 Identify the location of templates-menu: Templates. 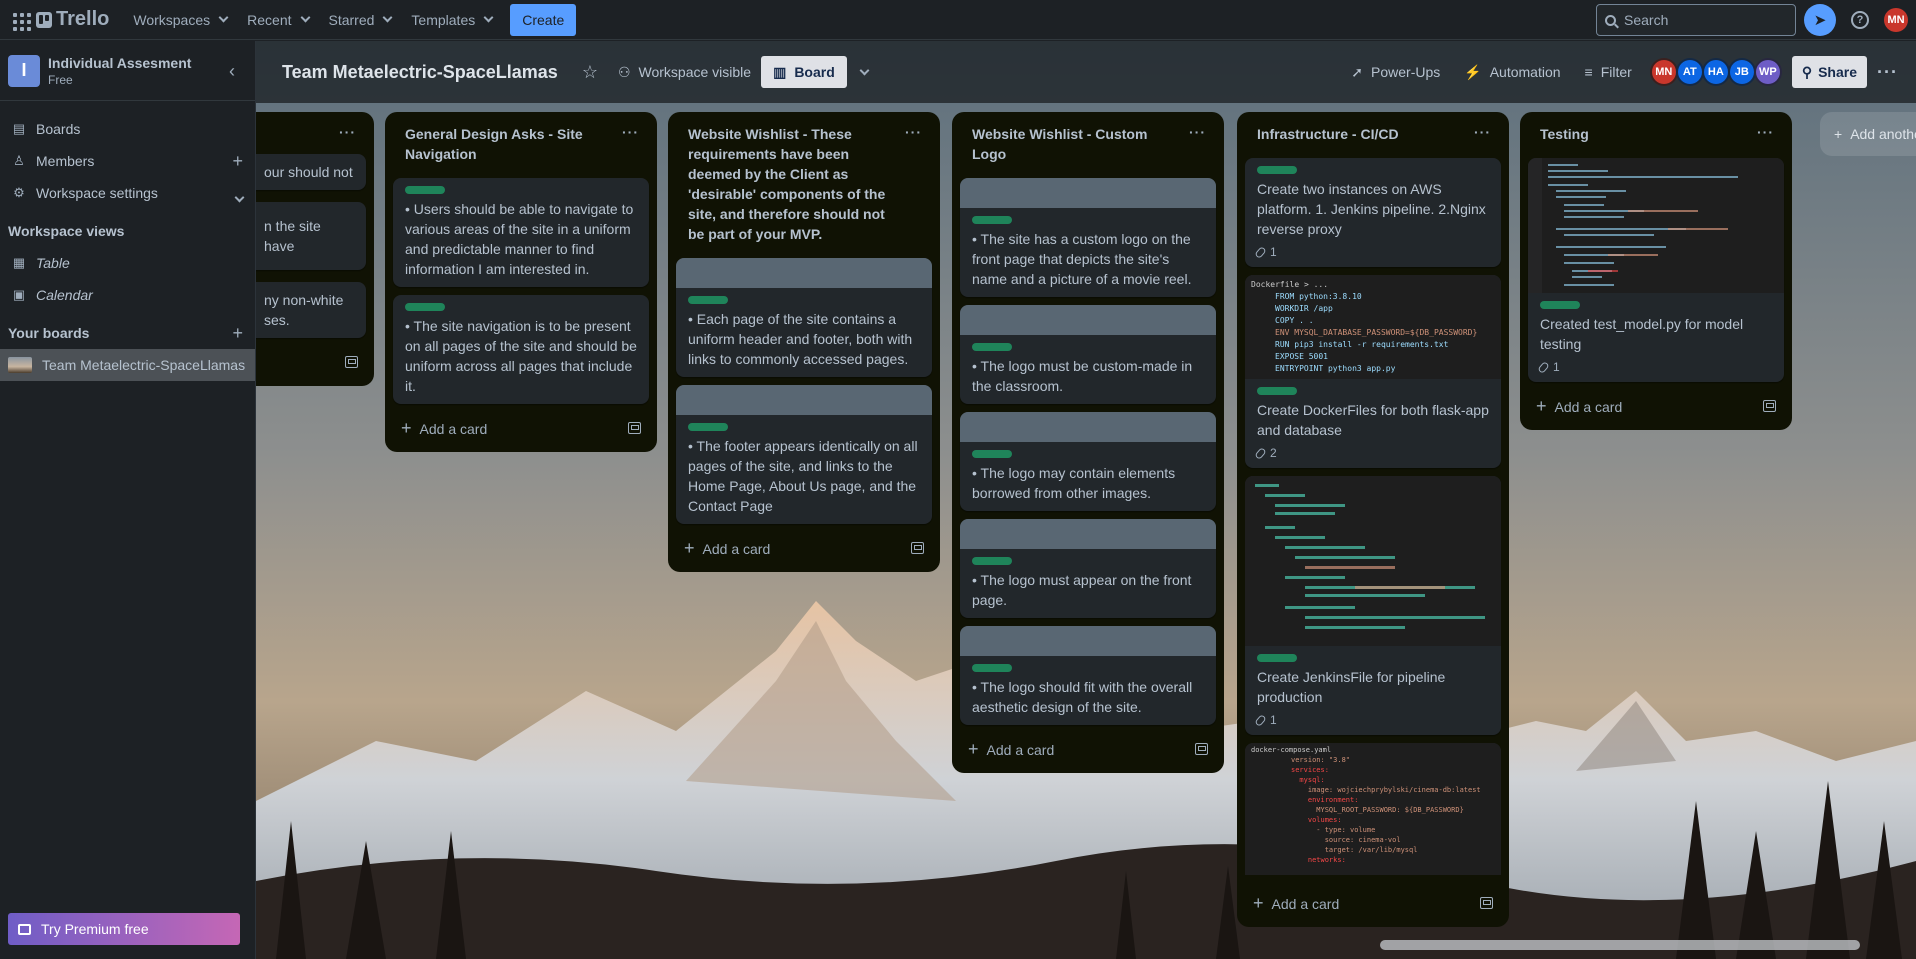
(451, 20).